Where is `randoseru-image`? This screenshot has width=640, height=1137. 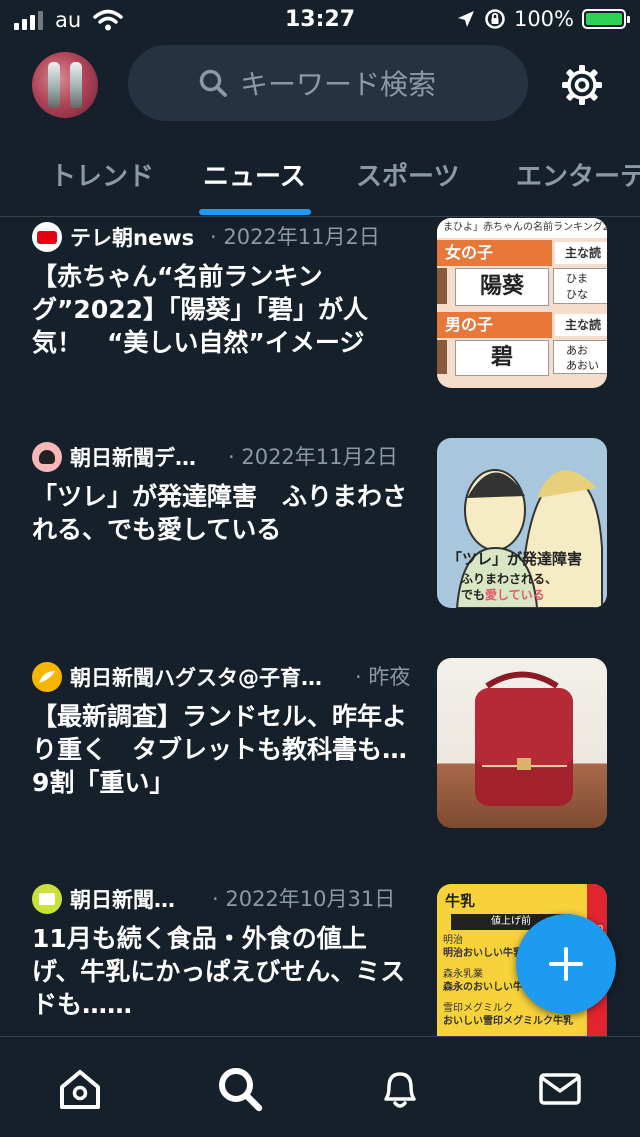
randoseru-image is located at coordinates (524, 738).